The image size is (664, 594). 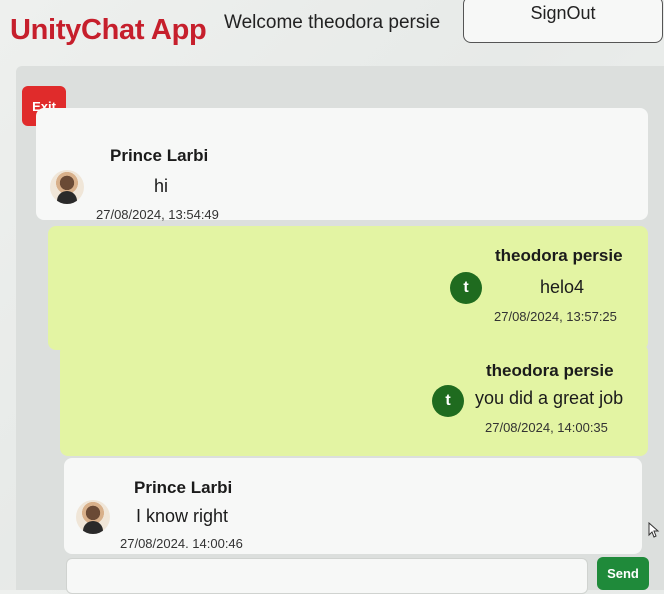 I want to click on message-input, so click(x=327, y=576).